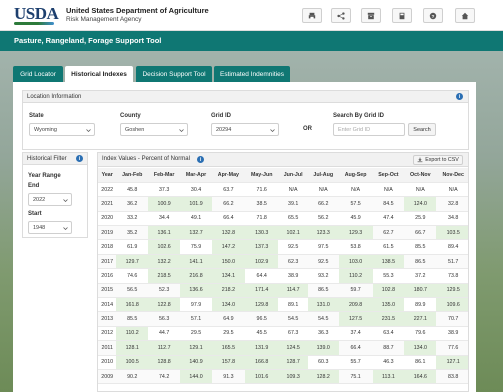 The image size is (503, 392). Describe the element at coordinates (65, 201) in the screenshot. I see `chevron-down-icon` at that location.